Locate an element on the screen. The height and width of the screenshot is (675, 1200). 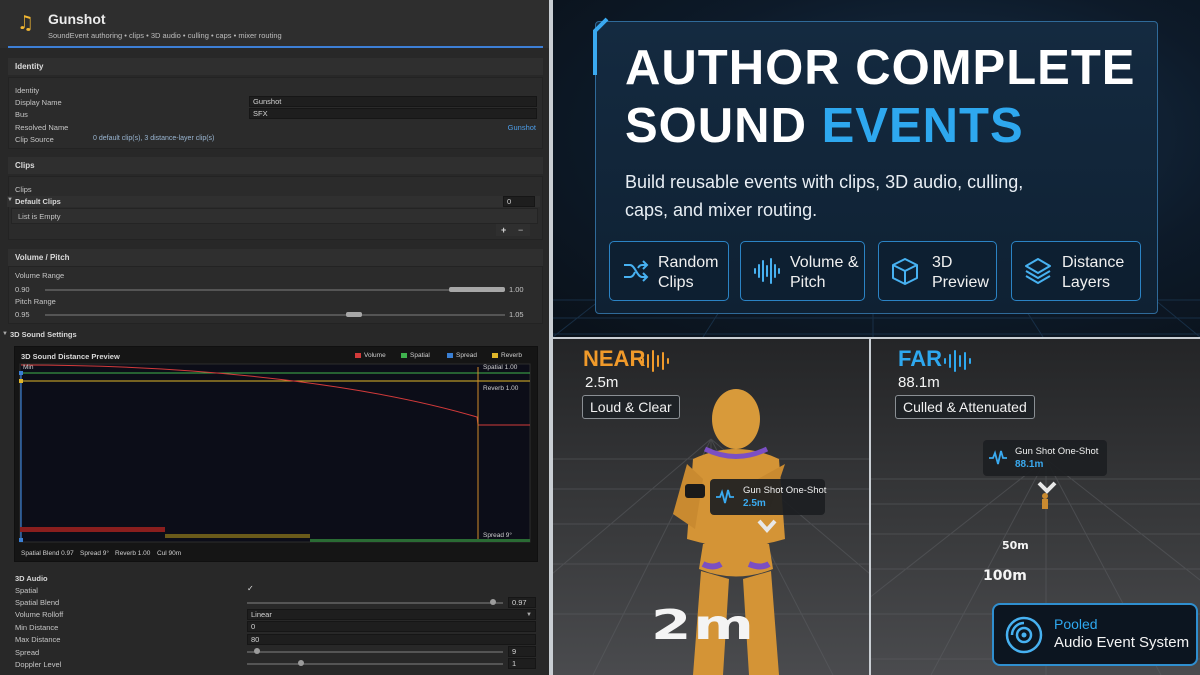
max-distance-label: Max Distance is located at coordinates (38, 639).